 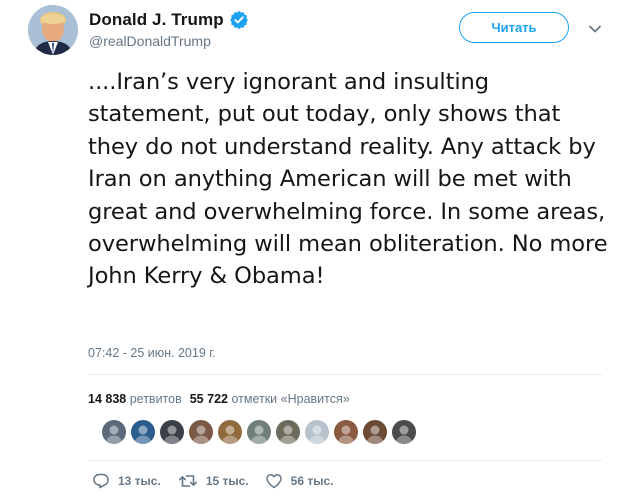 I want to click on user-handle: @realDonaldTrump, so click(x=150, y=41).